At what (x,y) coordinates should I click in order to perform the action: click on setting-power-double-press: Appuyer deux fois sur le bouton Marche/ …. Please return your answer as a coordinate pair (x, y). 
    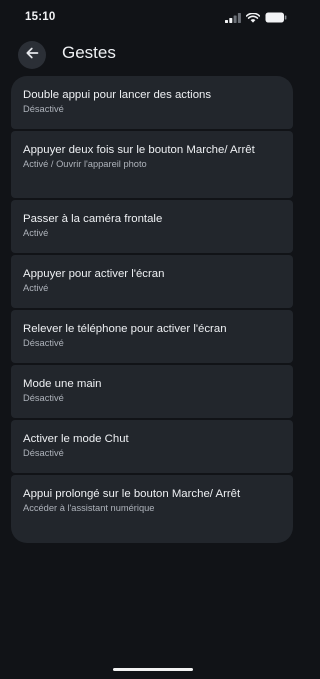
    Looking at the image, I should click on (152, 164).